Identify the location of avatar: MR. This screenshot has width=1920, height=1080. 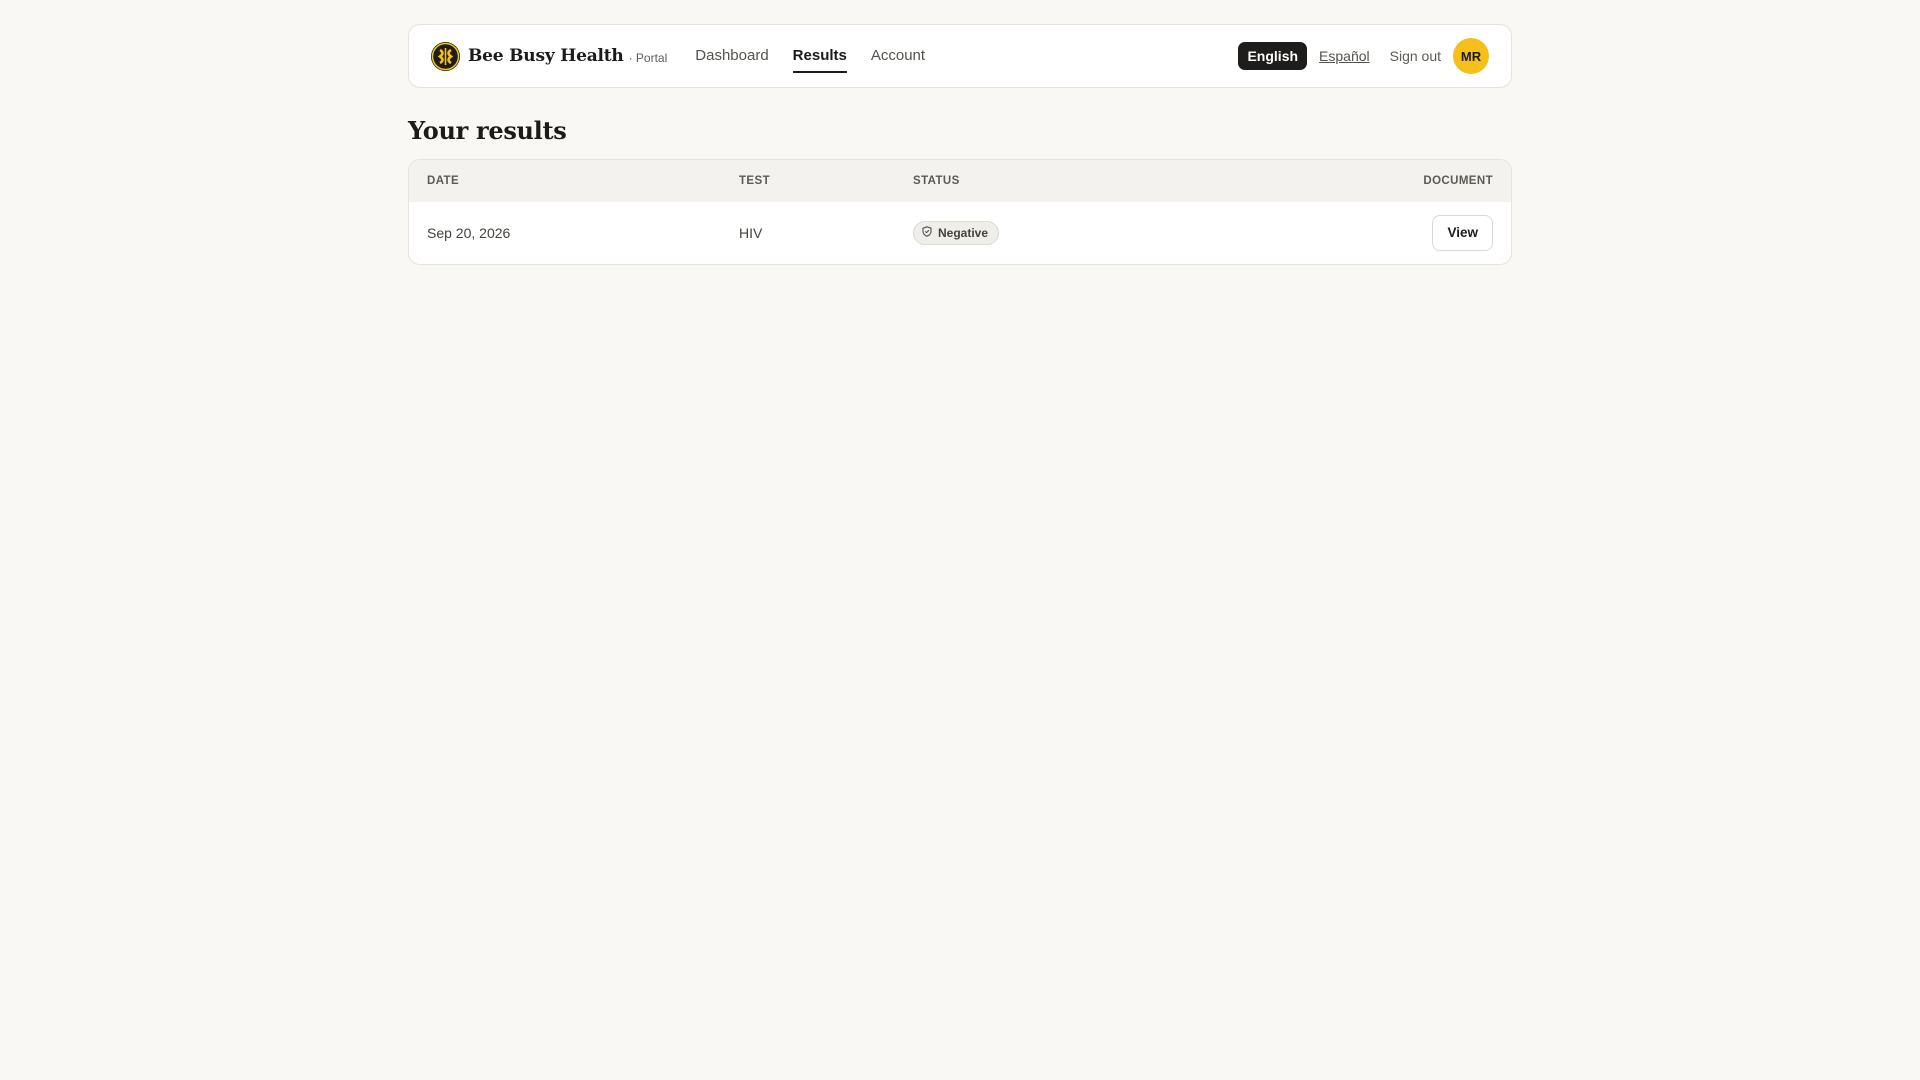
(1471, 56).